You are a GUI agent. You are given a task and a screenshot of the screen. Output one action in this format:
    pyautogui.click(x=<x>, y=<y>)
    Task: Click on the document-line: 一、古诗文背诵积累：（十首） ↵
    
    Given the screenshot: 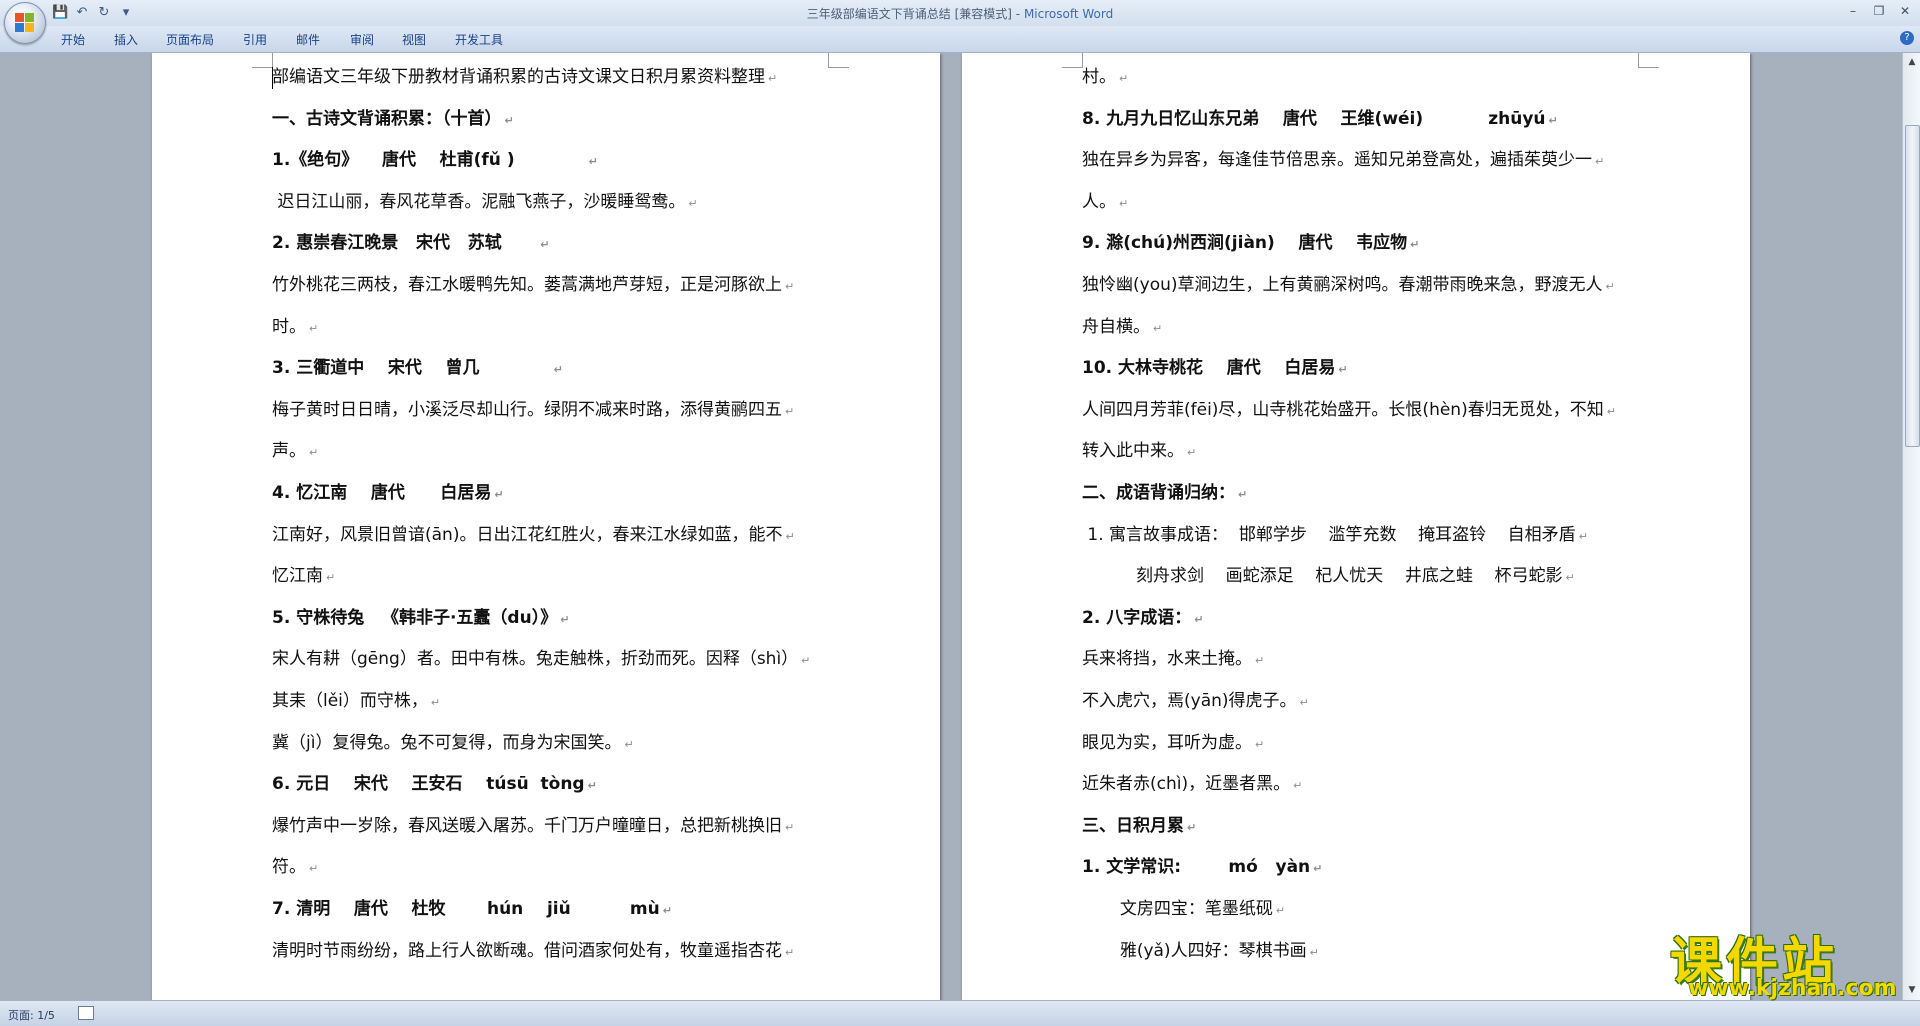 What is the action you would take?
    pyautogui.click(x=393, y=120)
    